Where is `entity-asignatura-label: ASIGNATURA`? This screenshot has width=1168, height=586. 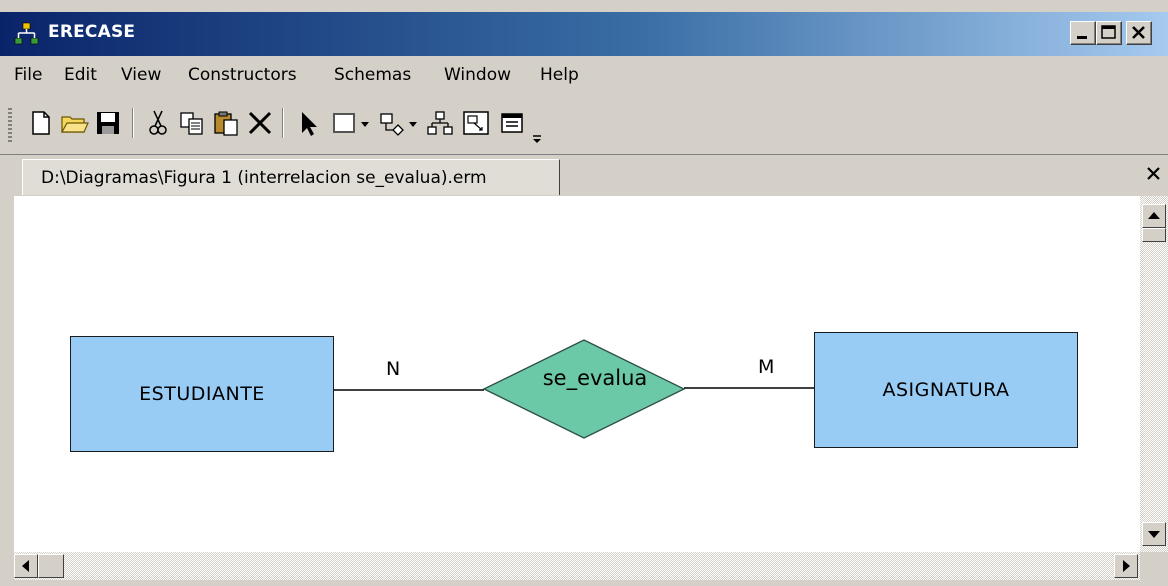 entity-asignatura-label: ASIGNATURA is located at coordinates (946, 390).